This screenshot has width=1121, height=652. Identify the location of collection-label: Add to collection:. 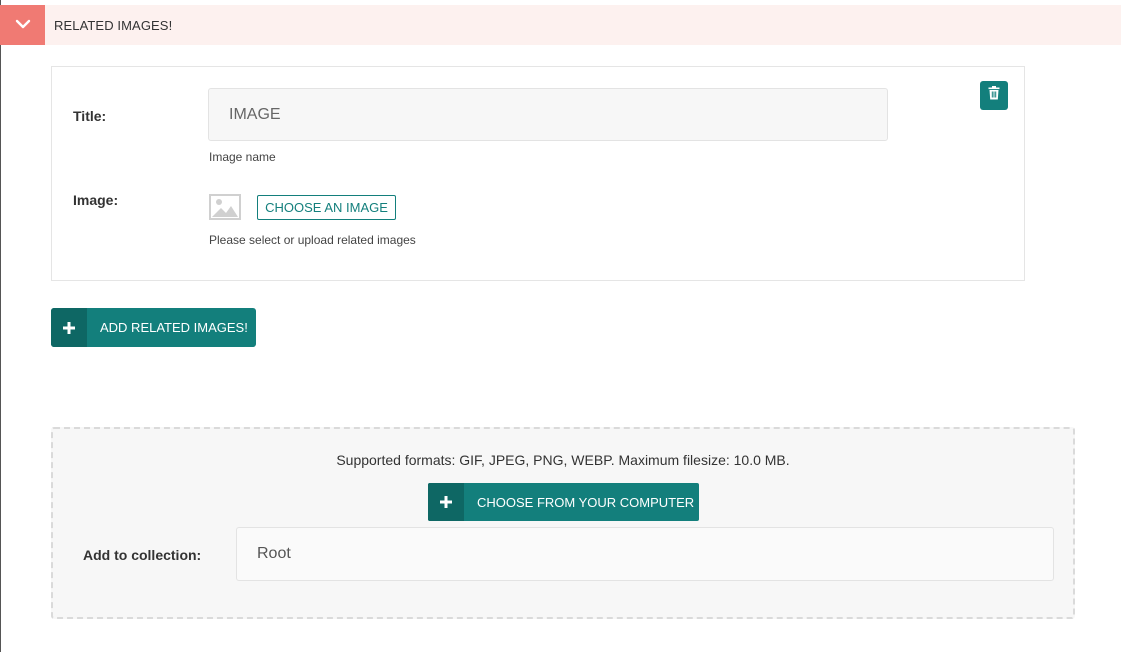
(142, 555).